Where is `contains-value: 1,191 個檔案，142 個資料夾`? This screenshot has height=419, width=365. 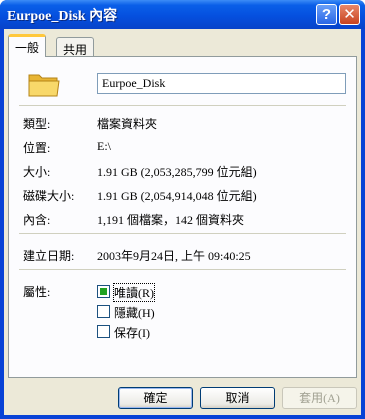
contains-value: 1,191 個檔案，142 個資料夾 is located at coordinates (171, 220).